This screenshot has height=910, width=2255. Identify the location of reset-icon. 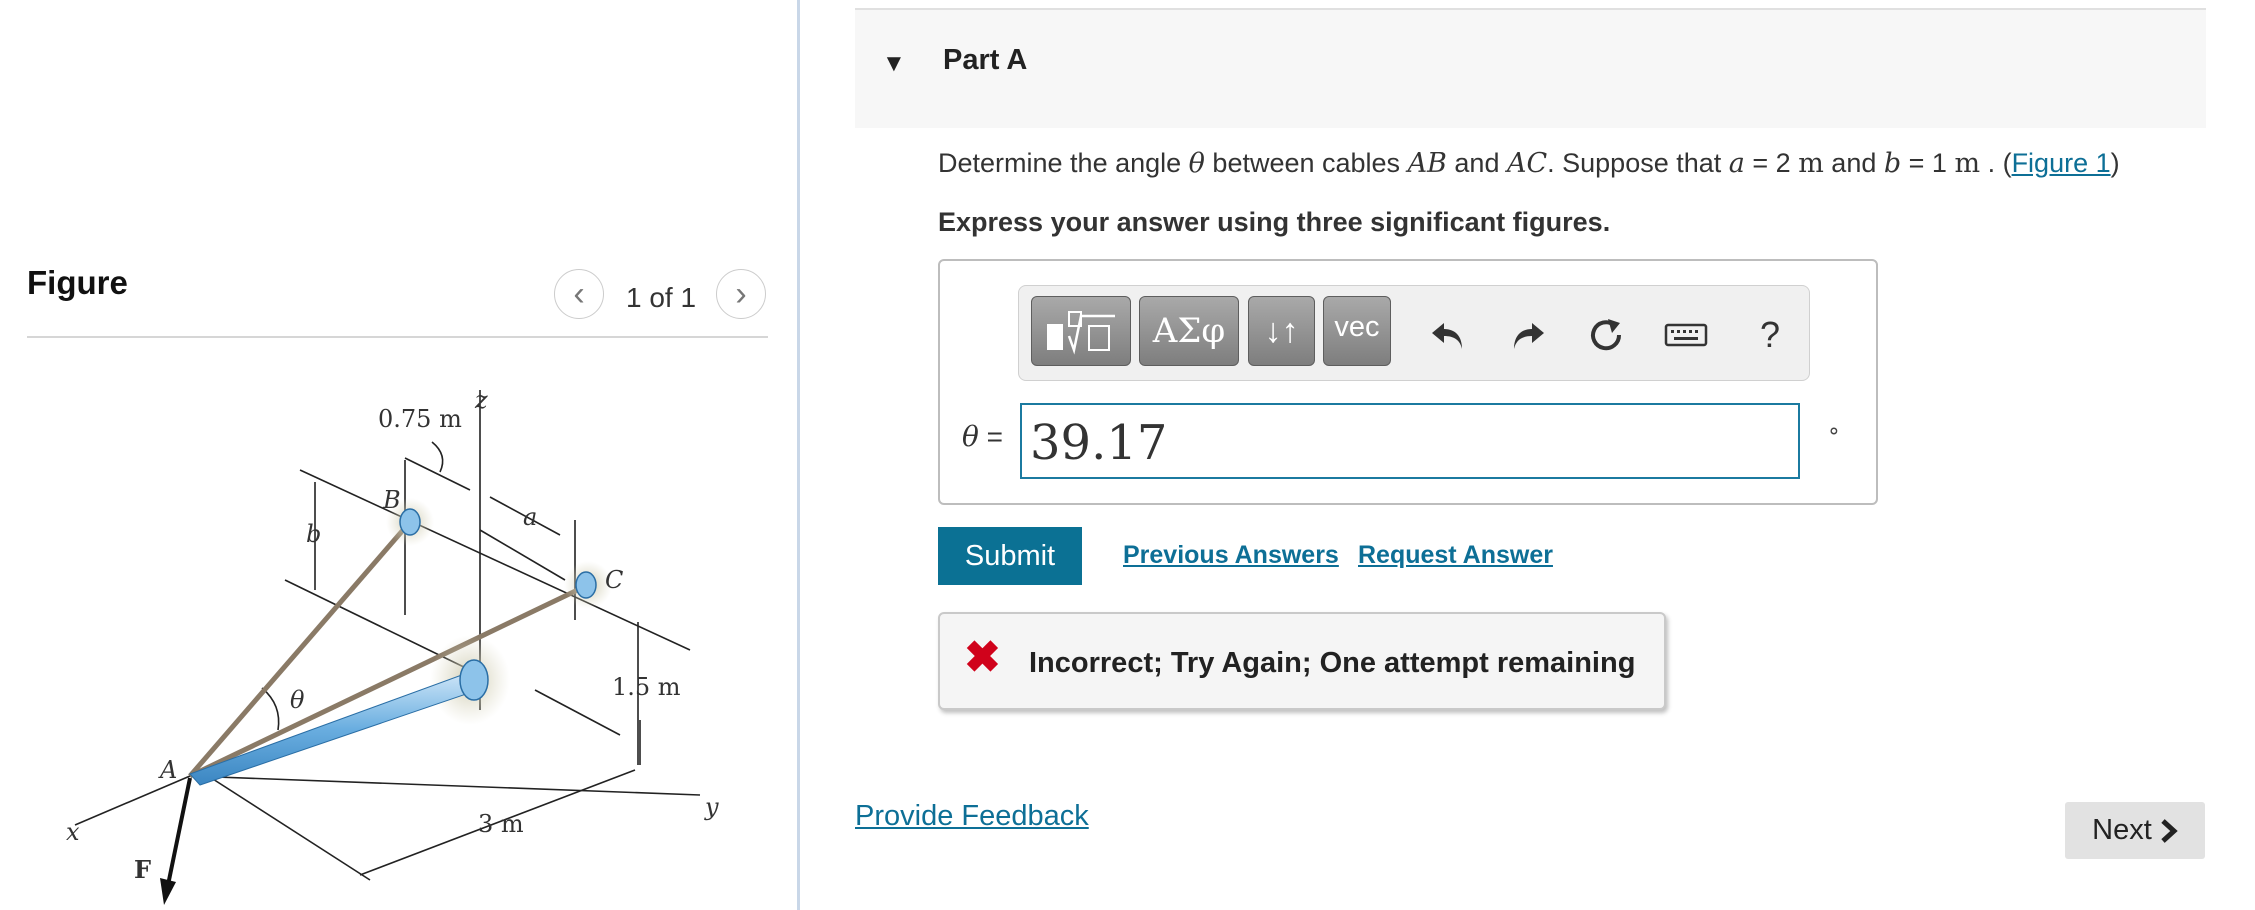
(1606, 335).